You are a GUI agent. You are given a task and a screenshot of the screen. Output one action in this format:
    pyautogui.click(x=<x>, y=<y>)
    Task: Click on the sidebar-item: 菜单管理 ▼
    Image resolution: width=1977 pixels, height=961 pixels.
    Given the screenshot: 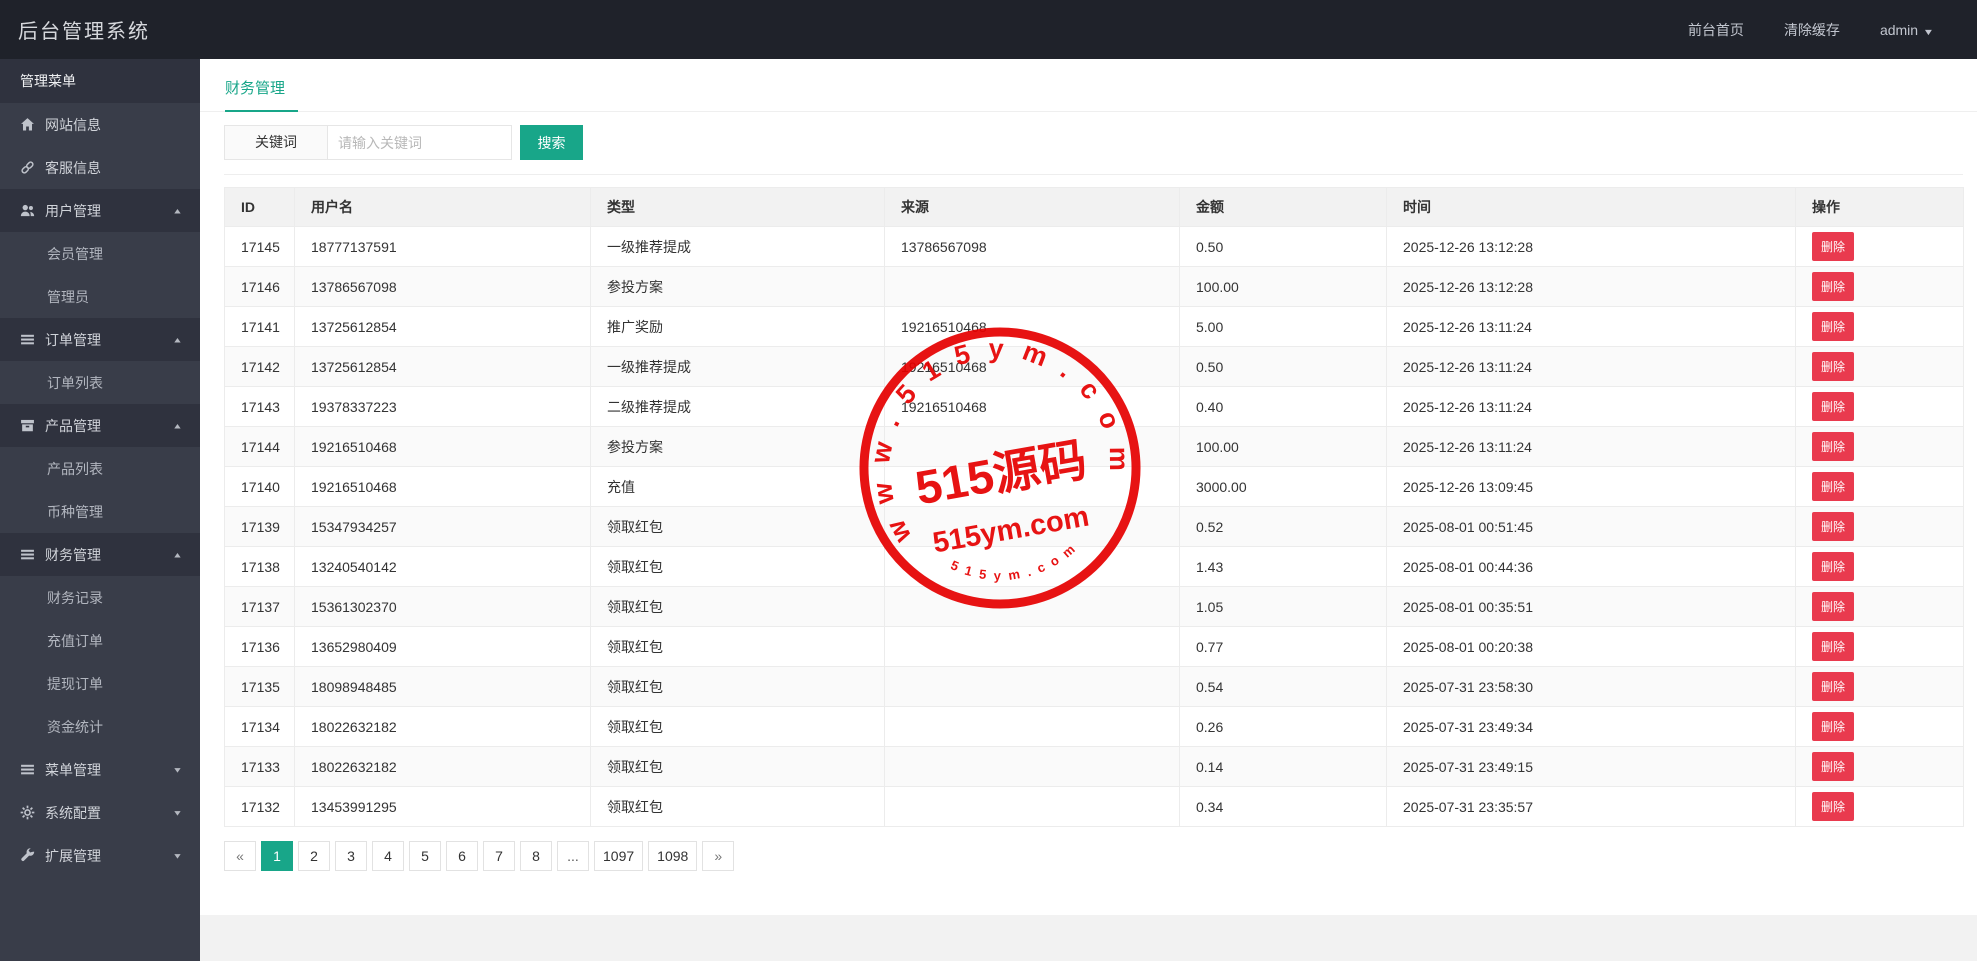 What is the action you would take?
    pyautogui.click(x=100, y=769)
    